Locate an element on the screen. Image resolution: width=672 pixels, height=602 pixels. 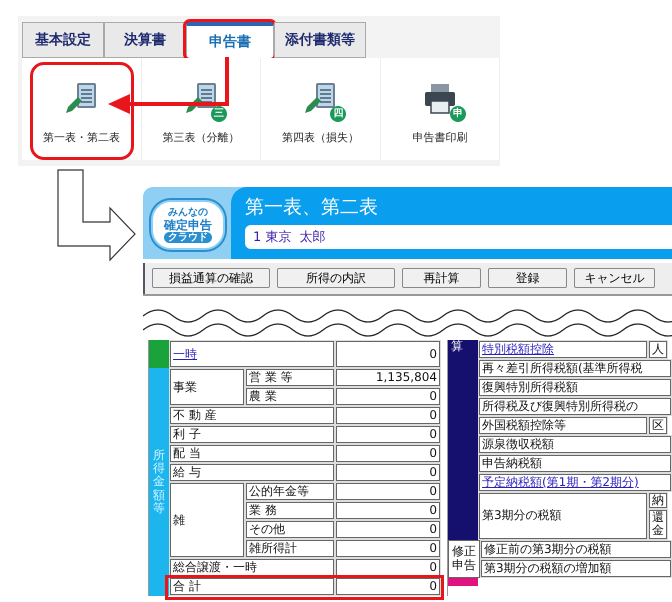
row-label: 公的年金等 is located at coordinates (290, 491).